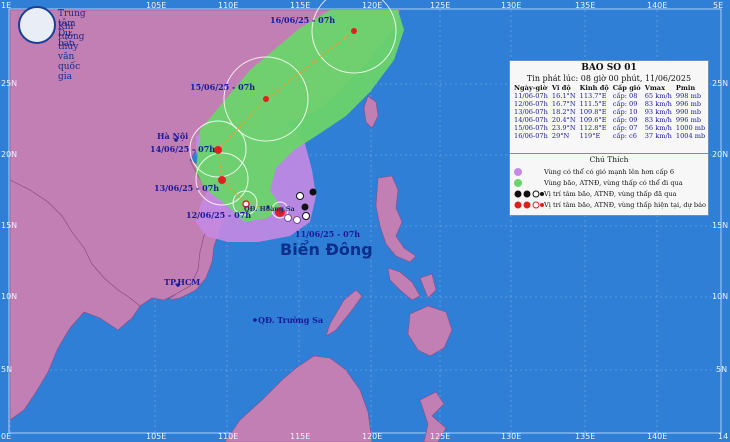  What do you see at coordinates (173, 136) in the screenshot?
I see `place-hanoi: Hà Nội` at bounding box center [173, 136].